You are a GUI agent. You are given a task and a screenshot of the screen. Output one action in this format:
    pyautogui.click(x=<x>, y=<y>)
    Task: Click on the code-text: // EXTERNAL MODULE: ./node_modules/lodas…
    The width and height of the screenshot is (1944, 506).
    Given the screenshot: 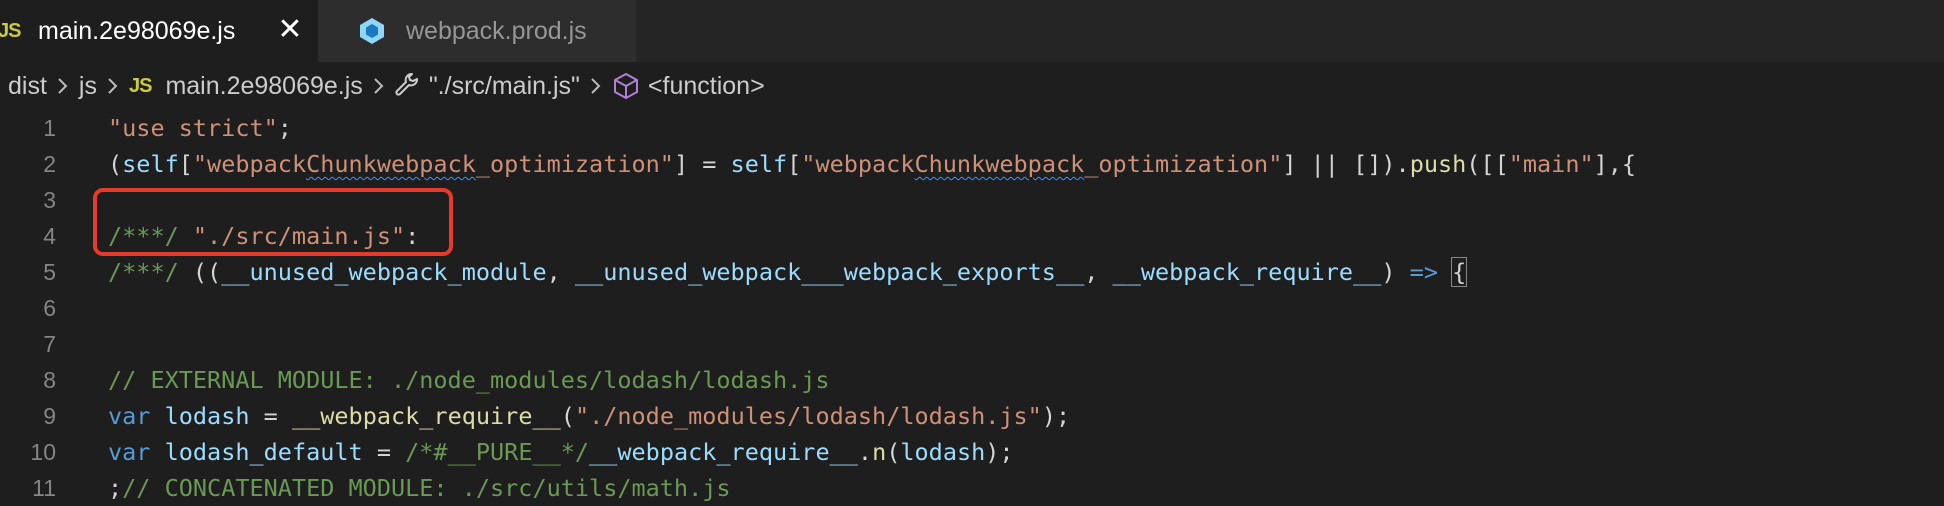 What is the action you would take?
    pyautogui.click(x=469, y=380)
    